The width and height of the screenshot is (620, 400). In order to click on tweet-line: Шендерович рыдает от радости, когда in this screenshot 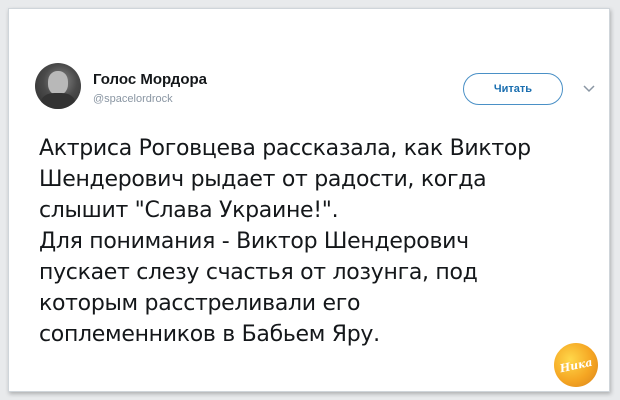, I will do `click(263, 179)`.